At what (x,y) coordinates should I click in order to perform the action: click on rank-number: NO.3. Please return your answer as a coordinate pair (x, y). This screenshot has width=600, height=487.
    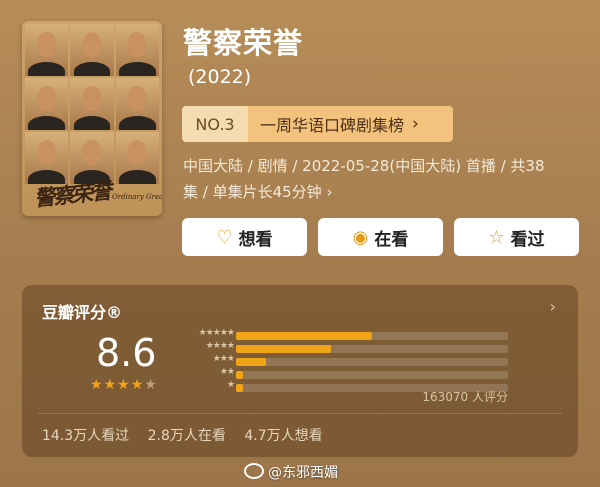
    Looking at the image, I should click on (215, 124).